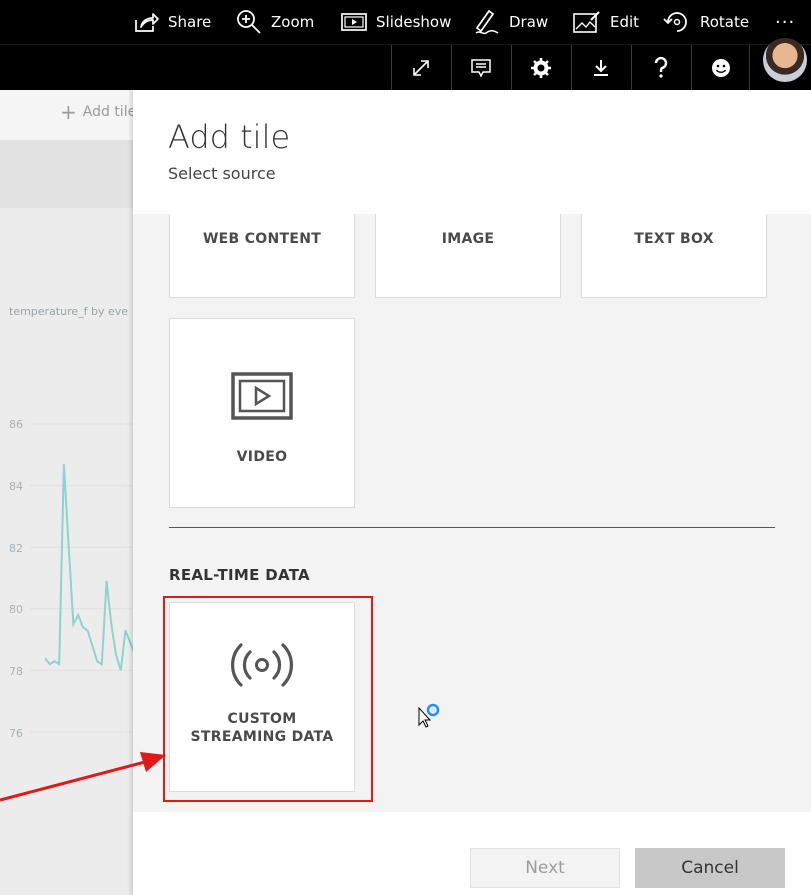  Describe the element at coordinates (785, 60) in the screenshot. I see `avatar` at that location.